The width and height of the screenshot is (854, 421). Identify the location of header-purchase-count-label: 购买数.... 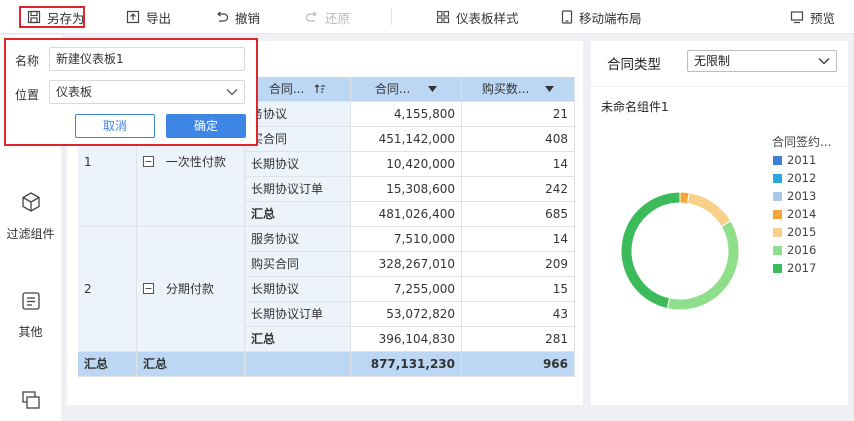
(505, 89).